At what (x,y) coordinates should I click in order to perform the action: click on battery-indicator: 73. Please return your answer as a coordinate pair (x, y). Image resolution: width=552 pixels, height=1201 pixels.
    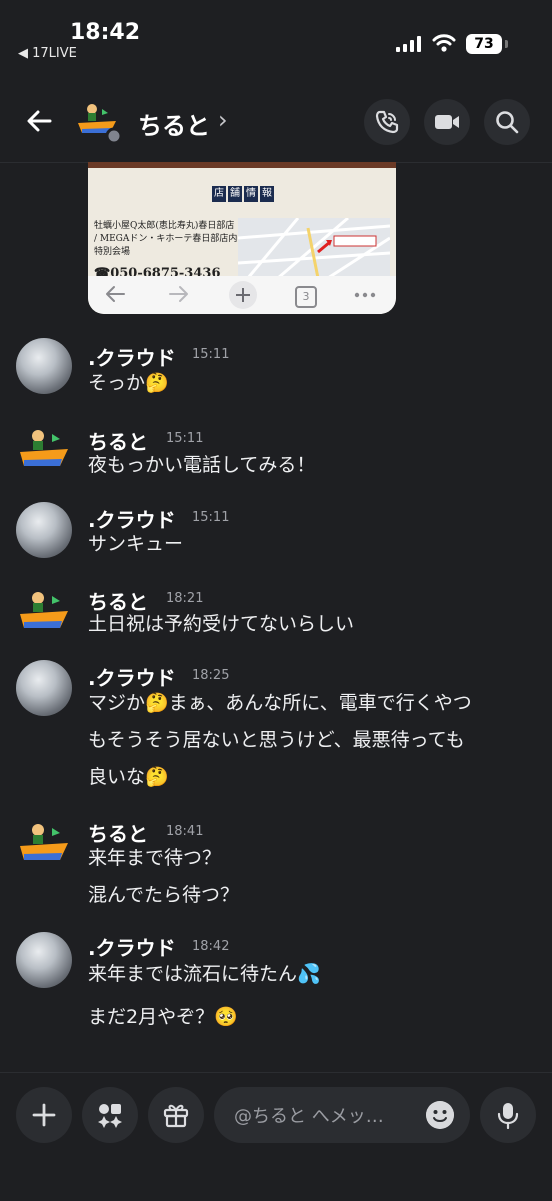
    Looking at the image, I should click on (484, 44).